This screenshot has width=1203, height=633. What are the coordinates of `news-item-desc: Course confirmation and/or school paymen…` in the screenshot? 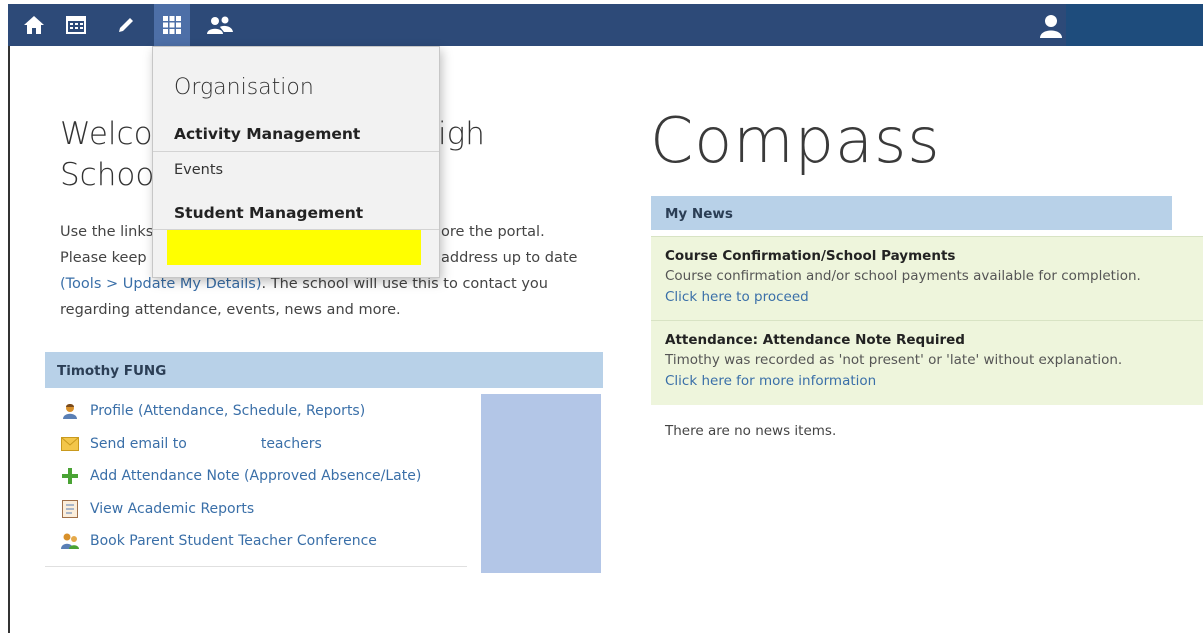 It's located at (903, 276).